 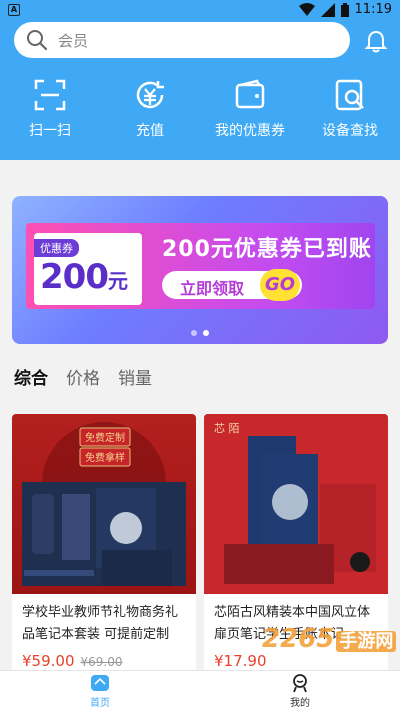 I want to click on tab-comprehensive: 综合, so click(x=31, y=376).